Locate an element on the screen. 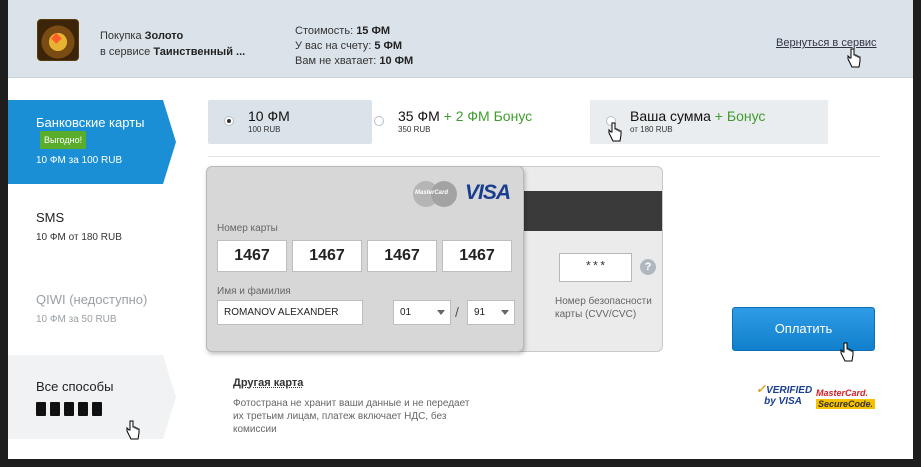 The width and height of the screenshot is (921, 467). visa-logo: VISA is located at coordinates (488, 192).